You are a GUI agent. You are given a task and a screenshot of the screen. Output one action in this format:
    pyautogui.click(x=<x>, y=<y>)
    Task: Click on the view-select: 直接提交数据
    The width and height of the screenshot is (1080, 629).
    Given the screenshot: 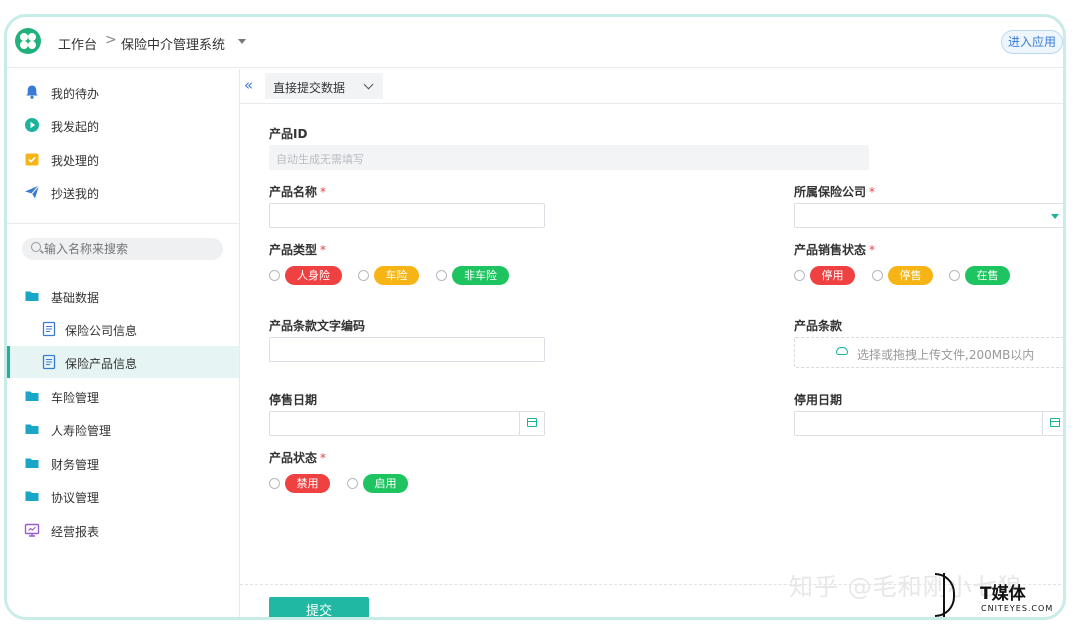 What is the action you would take?
    pyautogui.click(x=324, y=86)
    